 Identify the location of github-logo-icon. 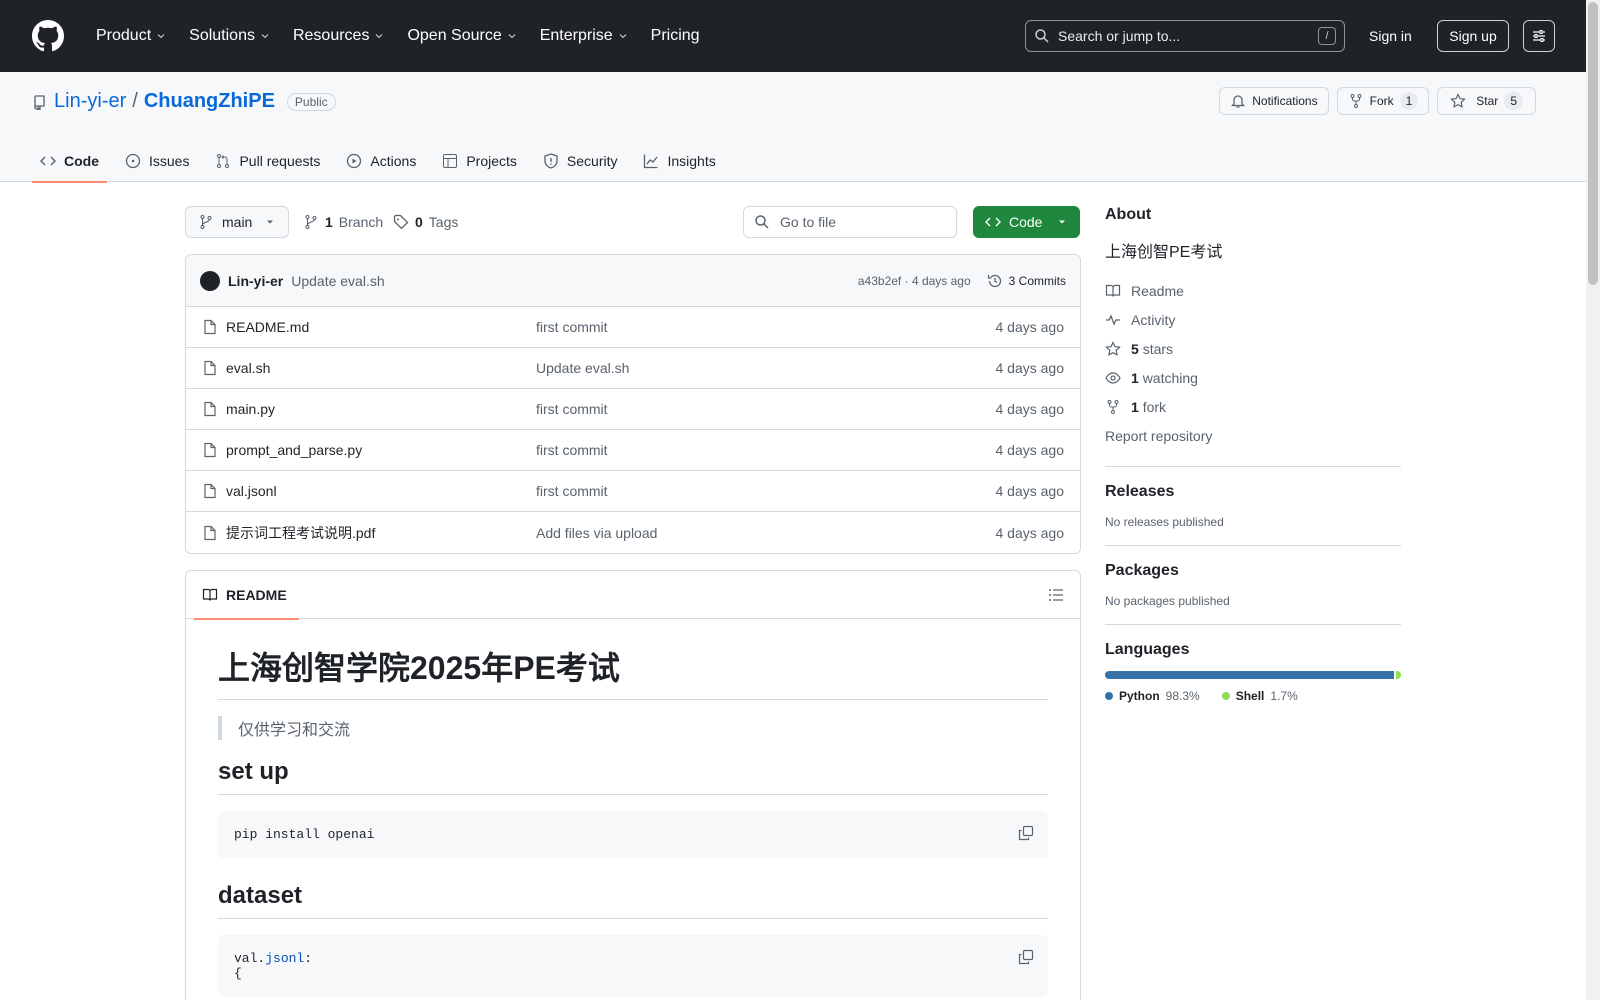
(48, 36).